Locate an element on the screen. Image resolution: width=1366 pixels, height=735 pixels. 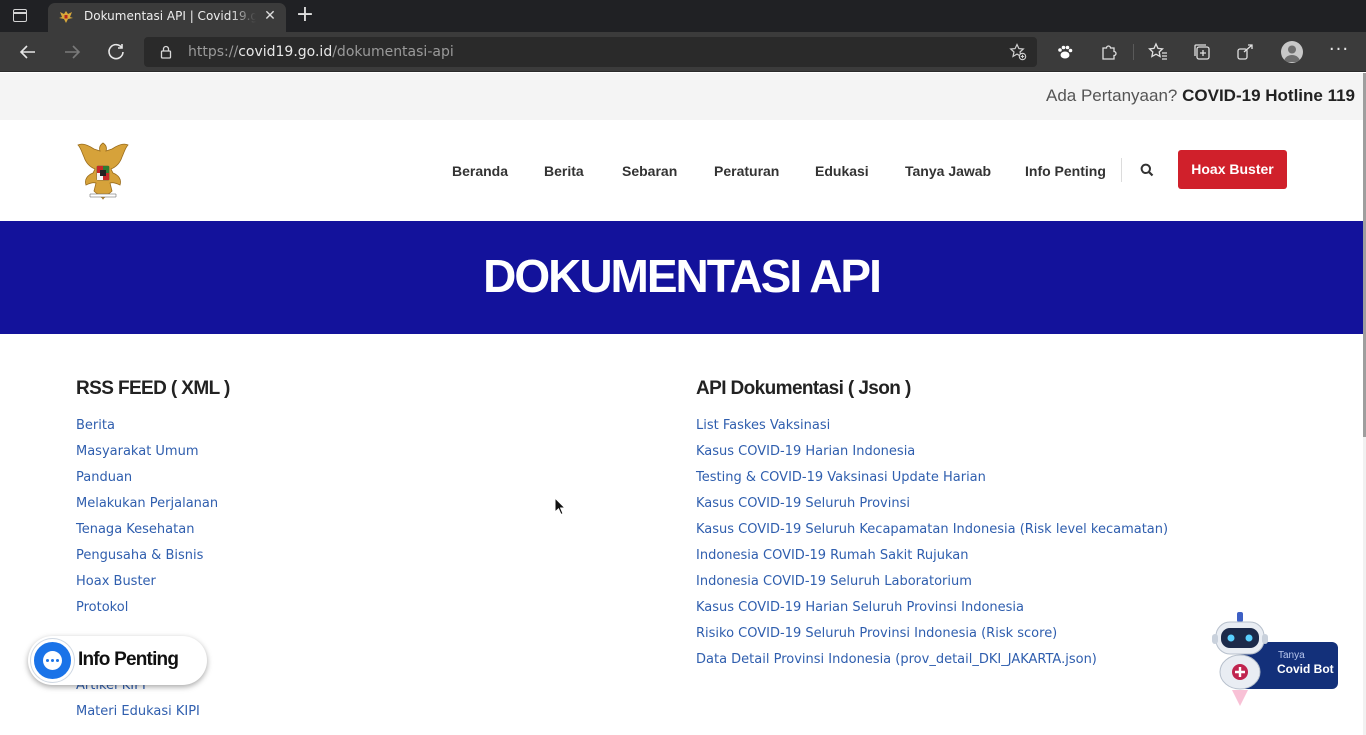
hotline-text: Ada Pertanyaan? COVID-19 Hotline 119 is located at coordinates (1200, 95).